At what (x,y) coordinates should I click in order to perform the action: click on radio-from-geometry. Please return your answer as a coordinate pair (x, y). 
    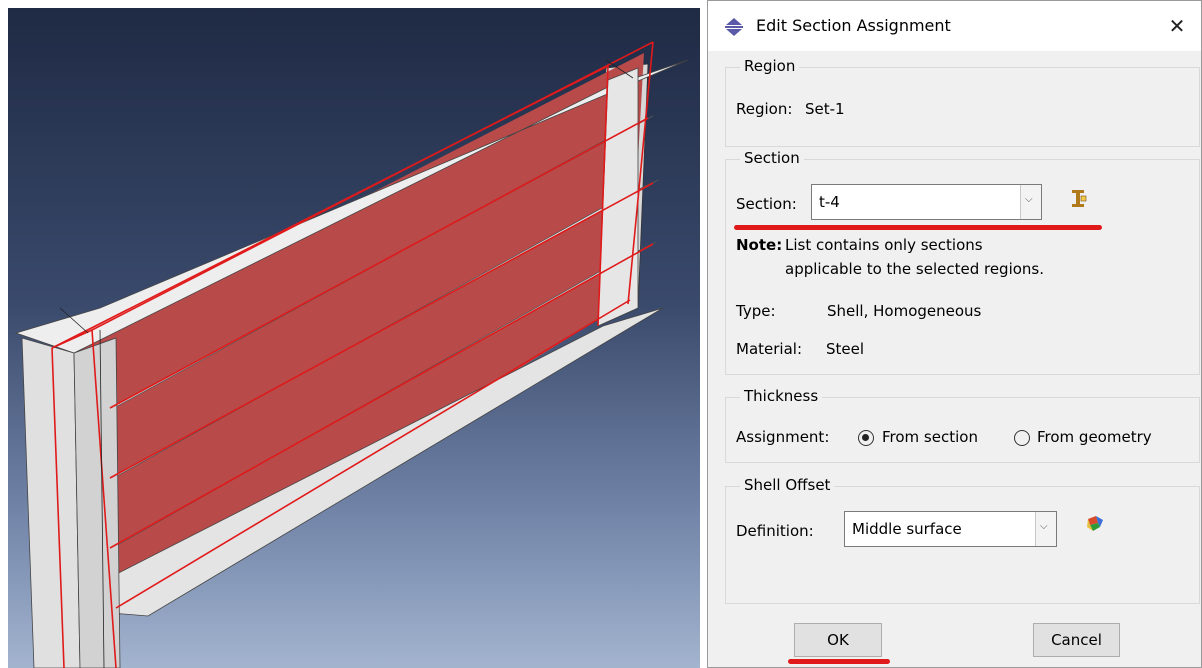
    Looking at the image, I should click on (1022, 438).